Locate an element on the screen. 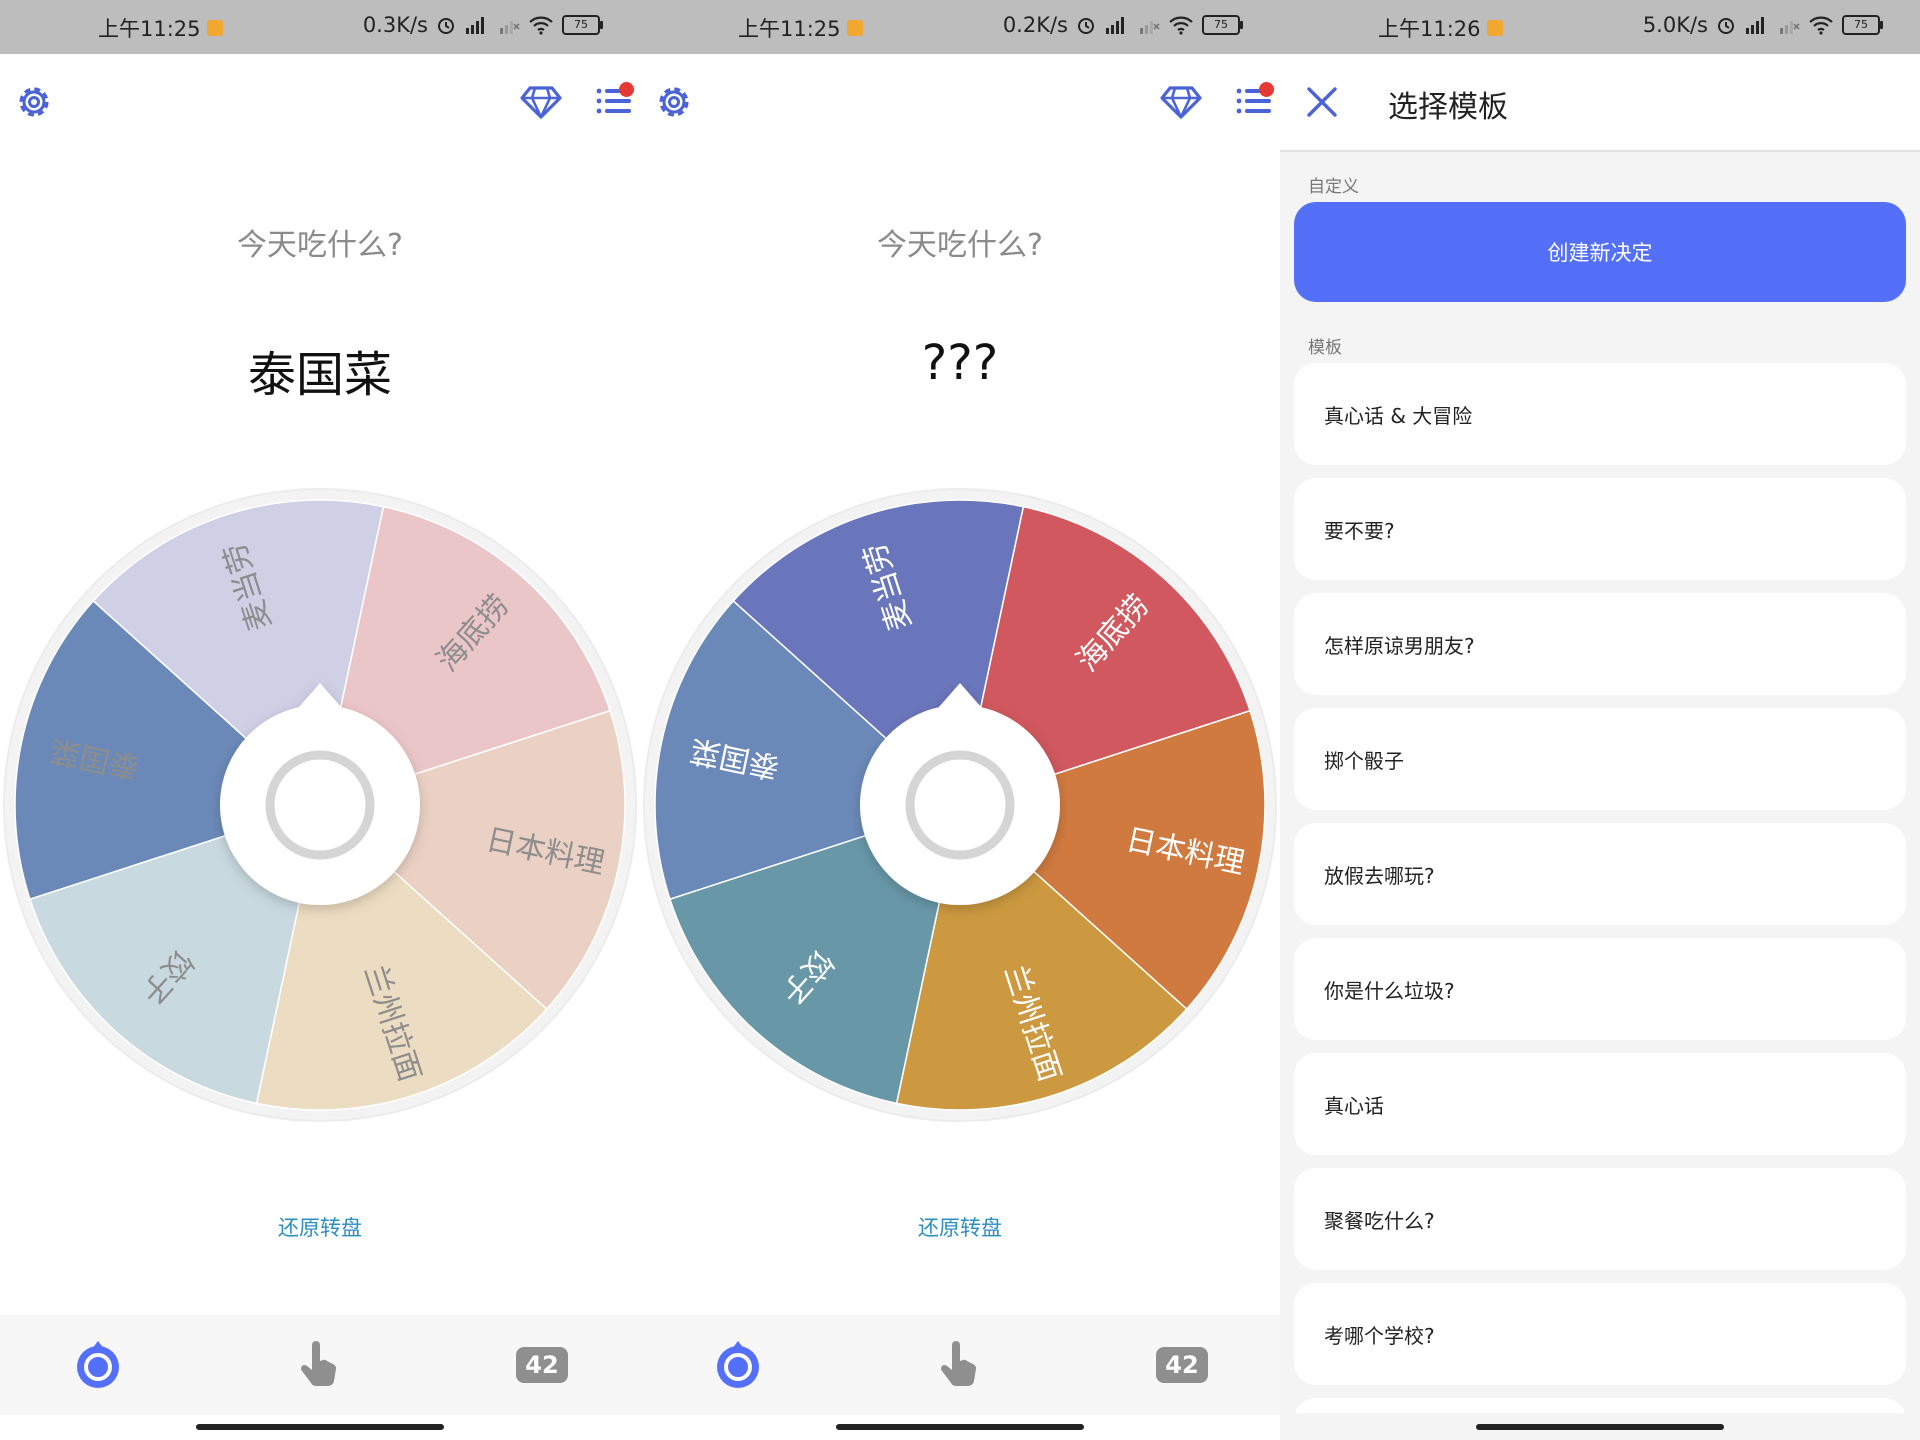 This screenshot has width=1920, height=1440. status-indicators: 0.2K/s 75 is located at coordinates (1122, 25).